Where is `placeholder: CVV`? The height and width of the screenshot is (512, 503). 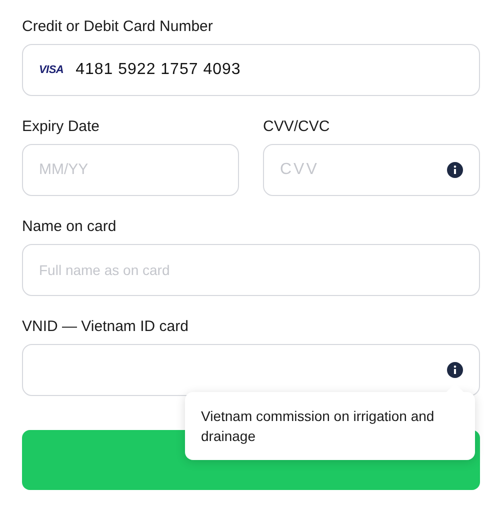 placeholder: CVV is located at coordinates (300, 170).